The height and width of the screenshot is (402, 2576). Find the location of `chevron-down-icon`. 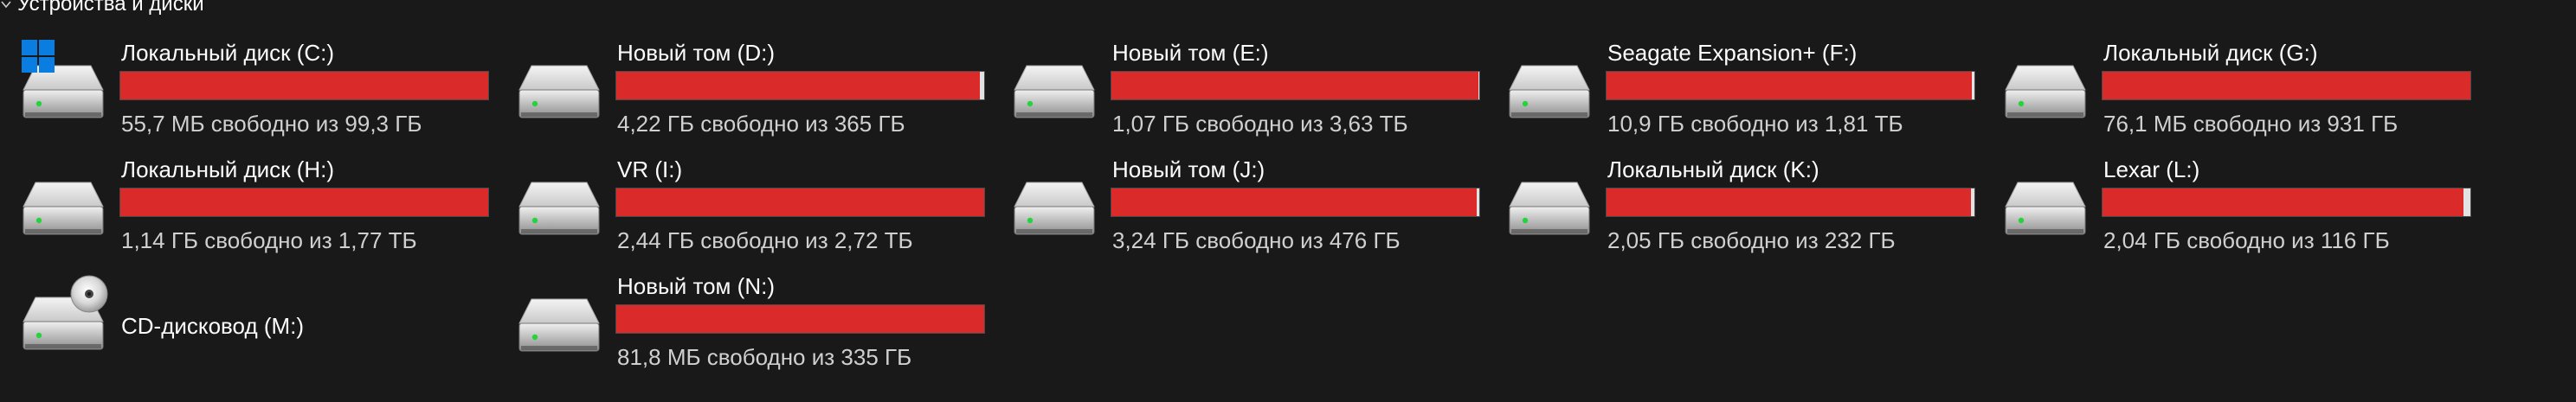

chevron-down-icon is located at coordinates (6, 5).